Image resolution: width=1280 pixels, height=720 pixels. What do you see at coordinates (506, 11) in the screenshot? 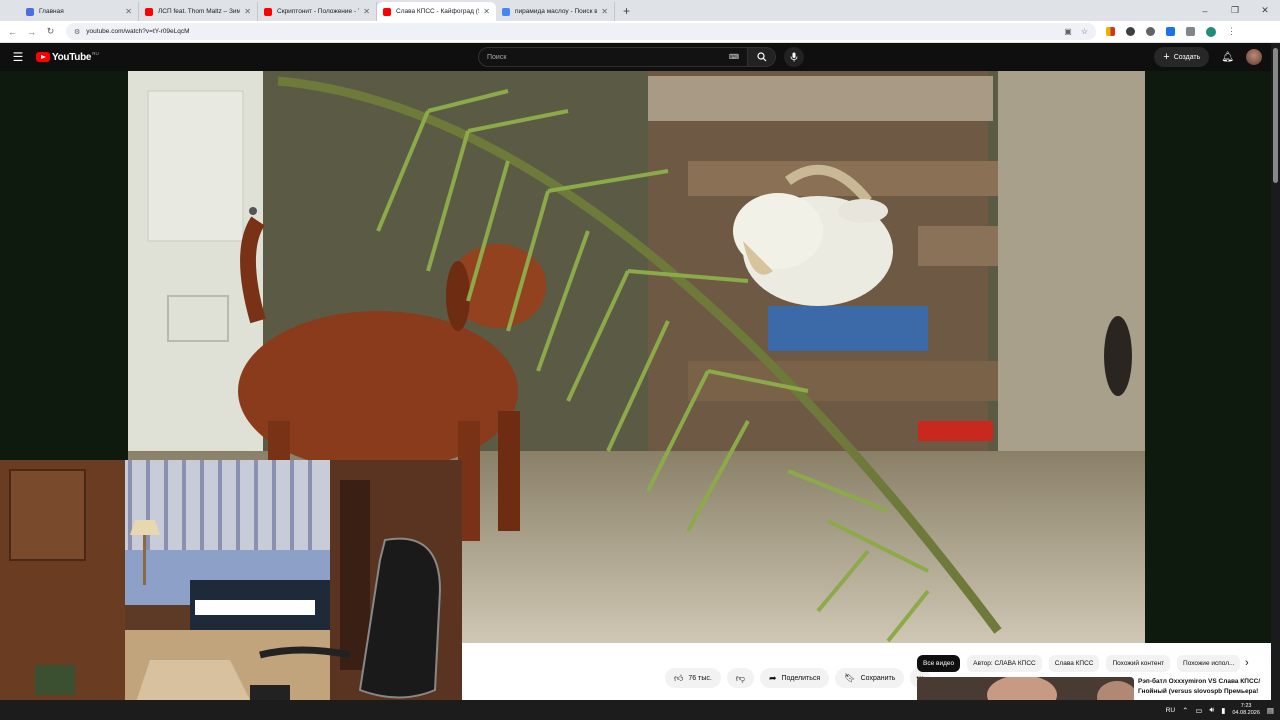
I see `google-favicon-icon` at bounding box center [506, 11].